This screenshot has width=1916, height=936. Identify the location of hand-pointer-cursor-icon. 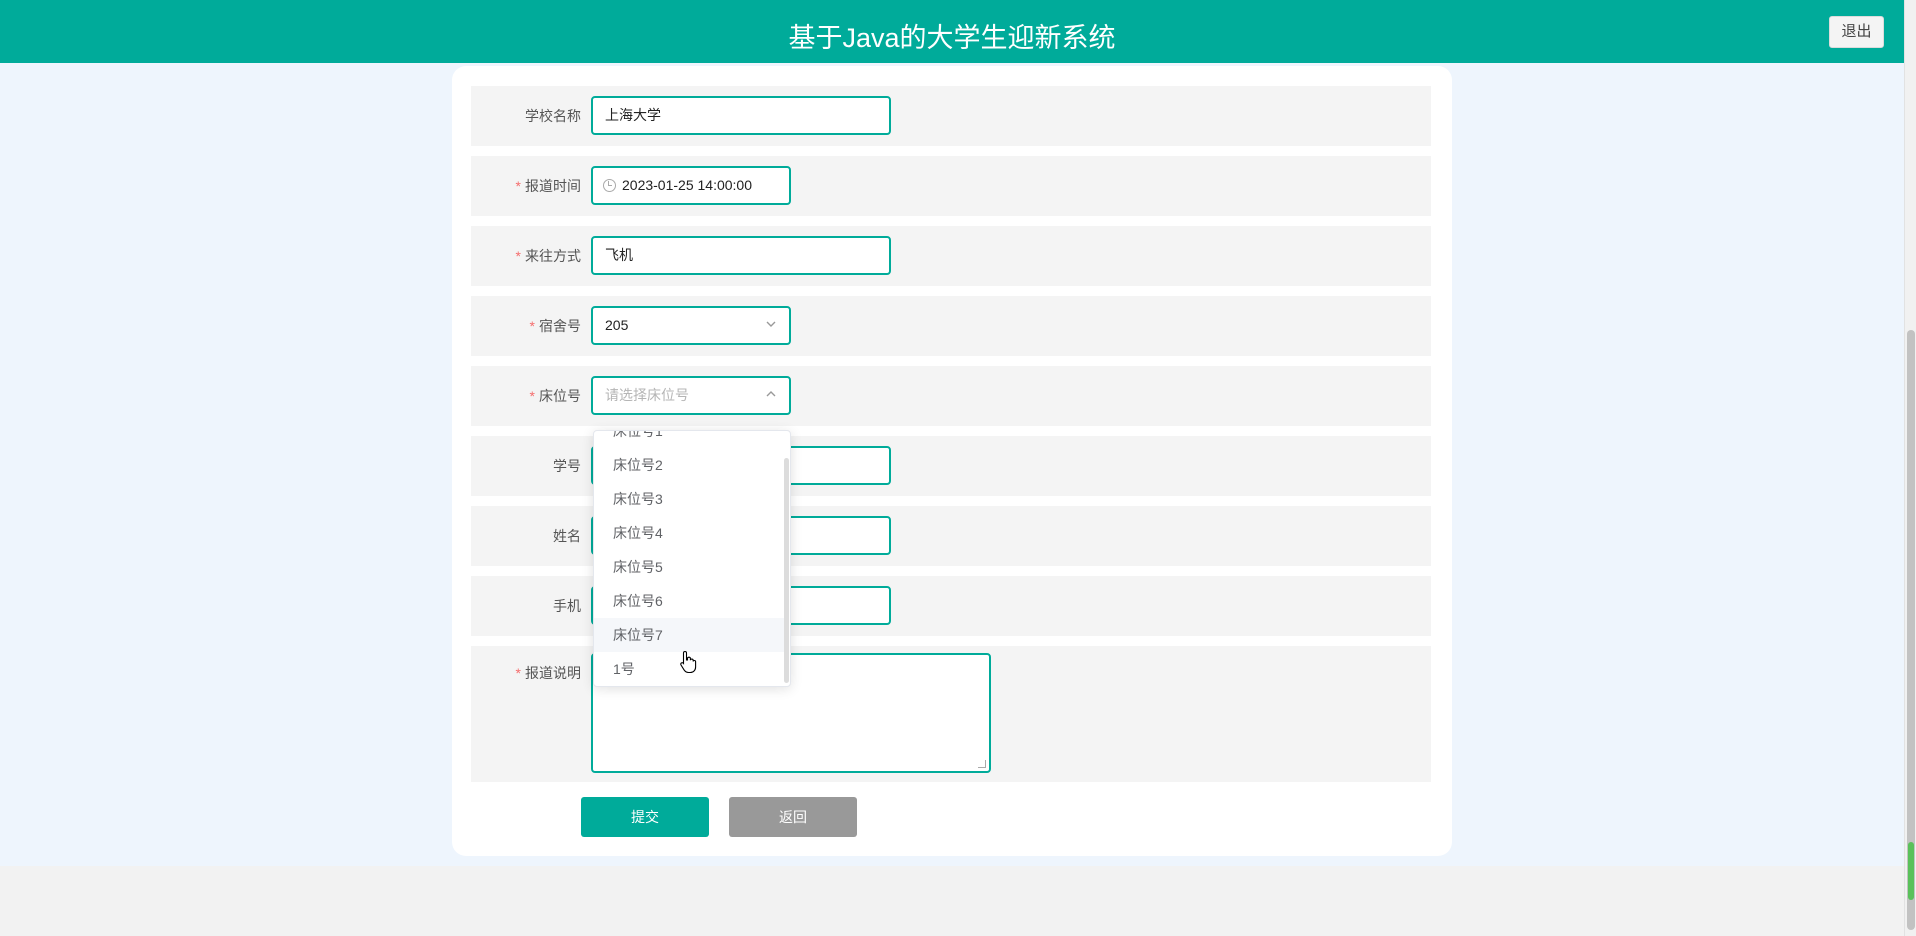
(688, 662).